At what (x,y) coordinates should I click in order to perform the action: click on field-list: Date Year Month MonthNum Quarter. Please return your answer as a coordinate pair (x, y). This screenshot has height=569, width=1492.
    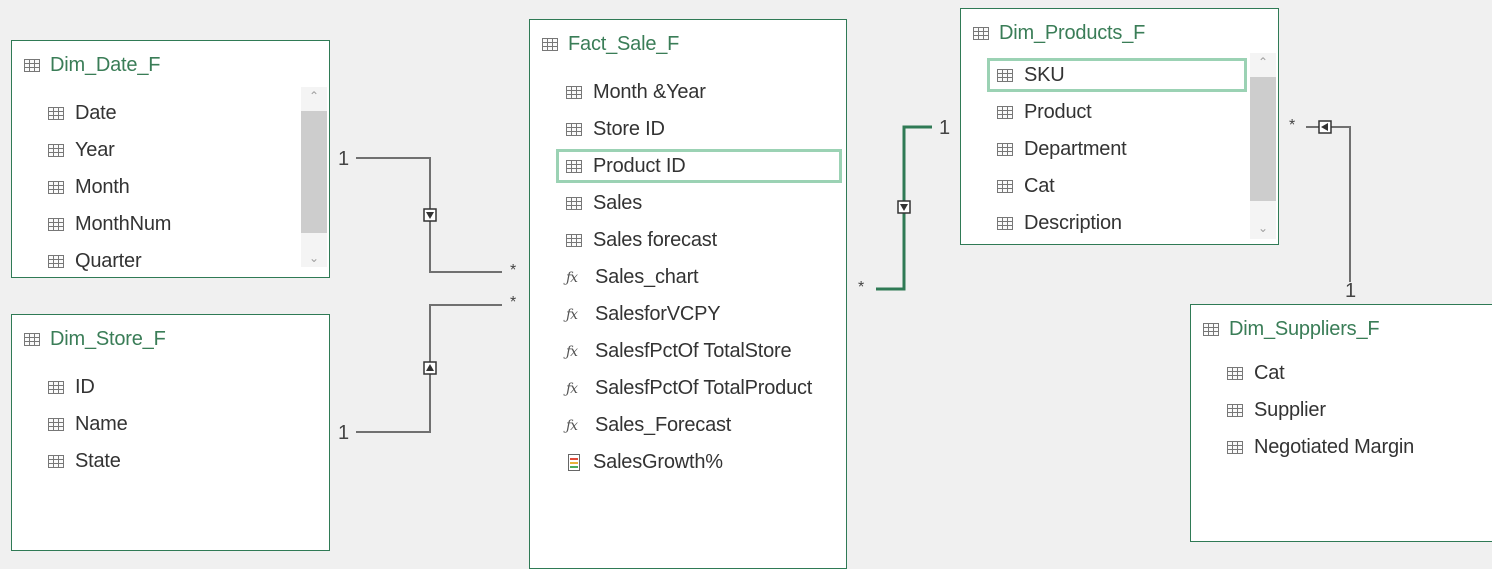
    Looking at the image, I should click on (109, 186).